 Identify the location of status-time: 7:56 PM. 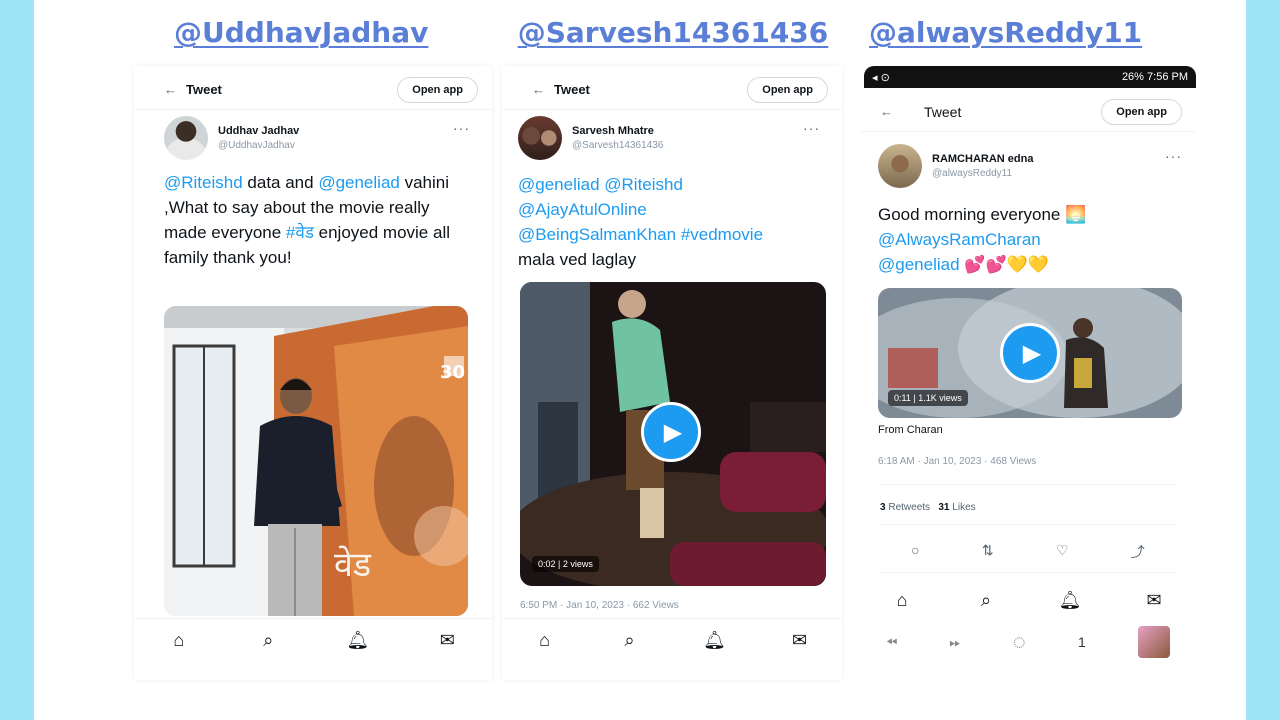
(1167, 77).